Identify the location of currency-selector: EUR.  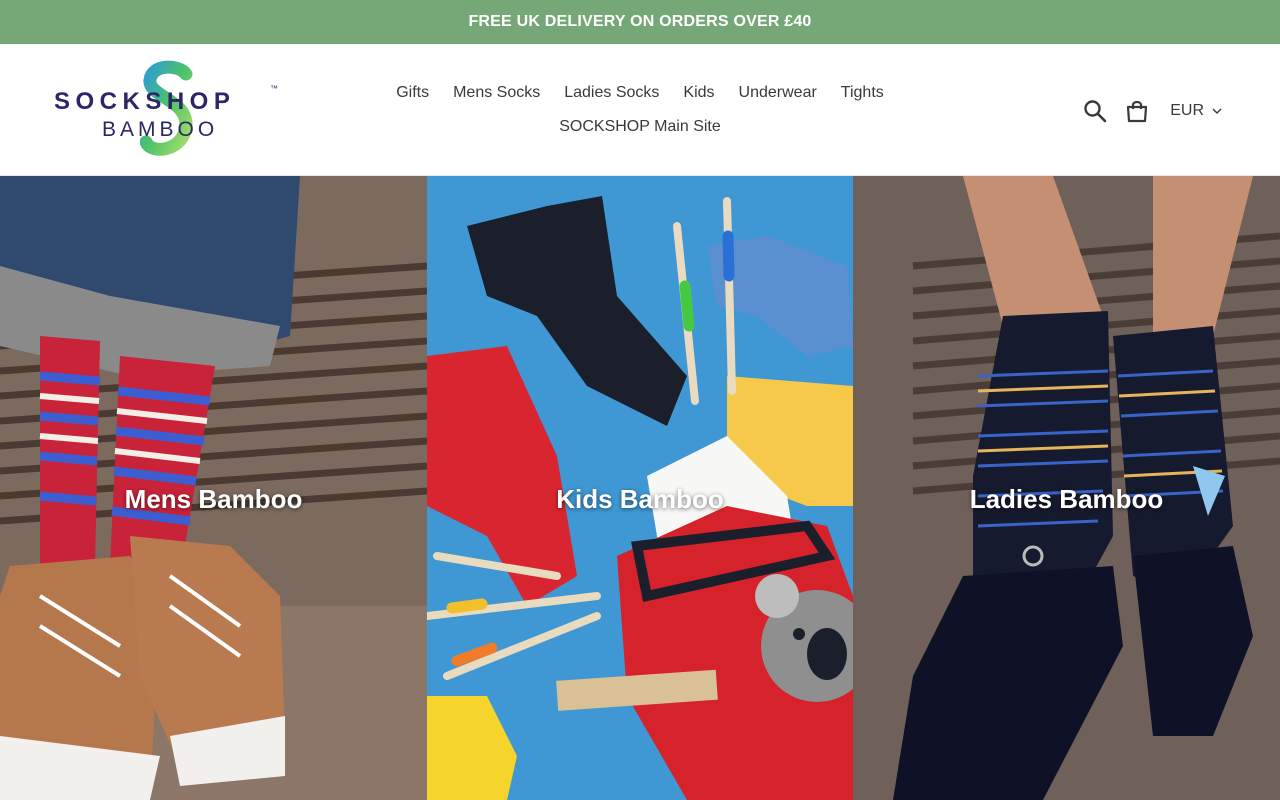
(1196, 111).